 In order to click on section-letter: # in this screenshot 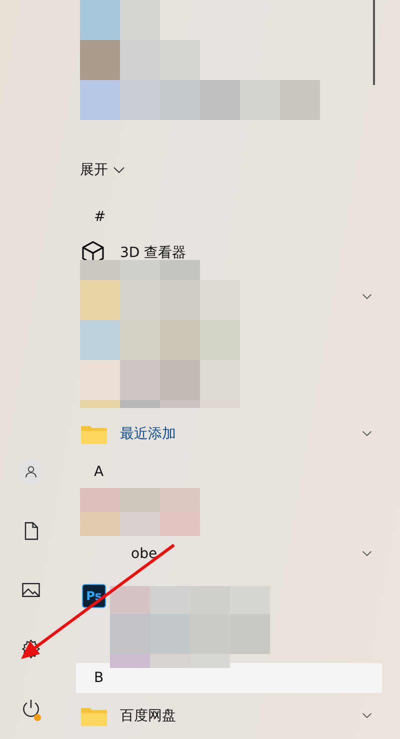, I will do `click(229, 217)`.